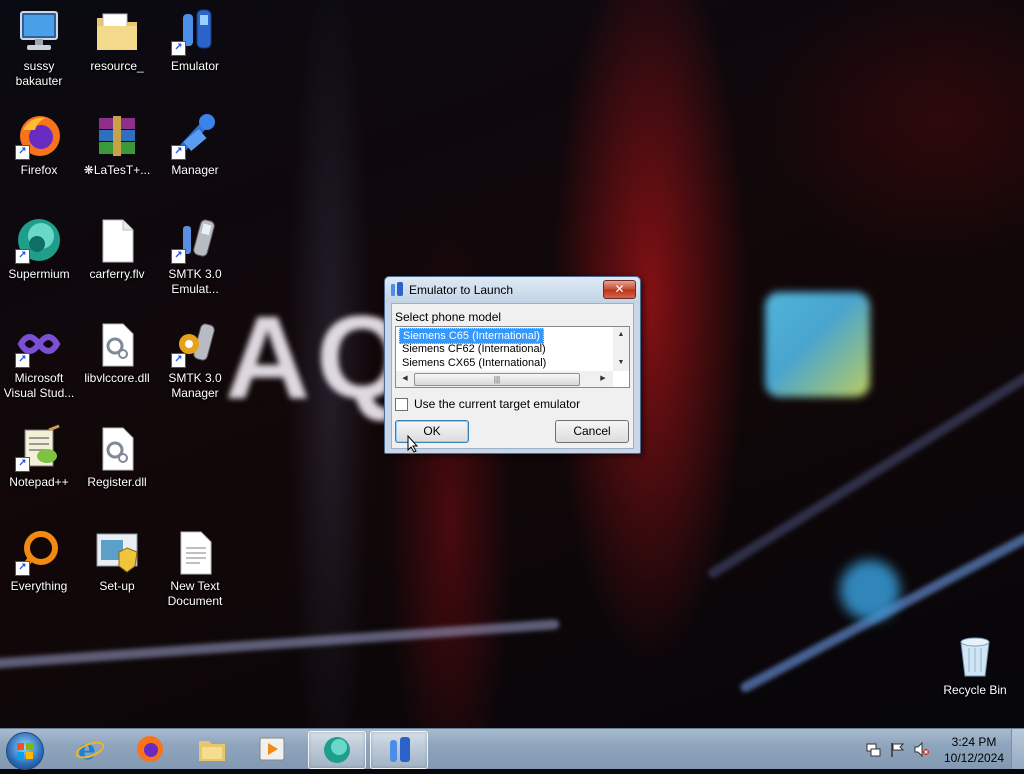  I want to click on recycle-bin-icon, so click(975, 656).